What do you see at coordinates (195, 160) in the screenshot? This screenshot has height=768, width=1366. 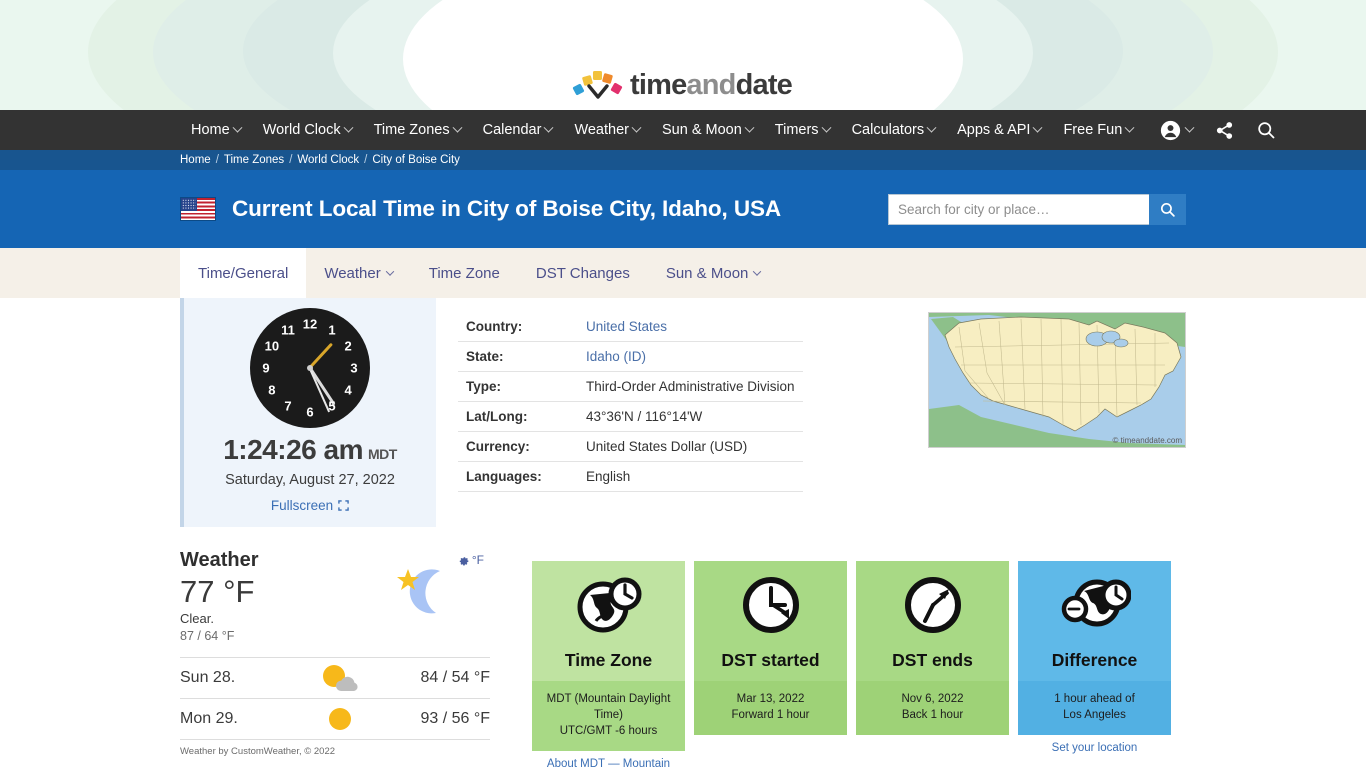 I see `breadcrumb-item-0: Home` at bounding box center [195, 160].